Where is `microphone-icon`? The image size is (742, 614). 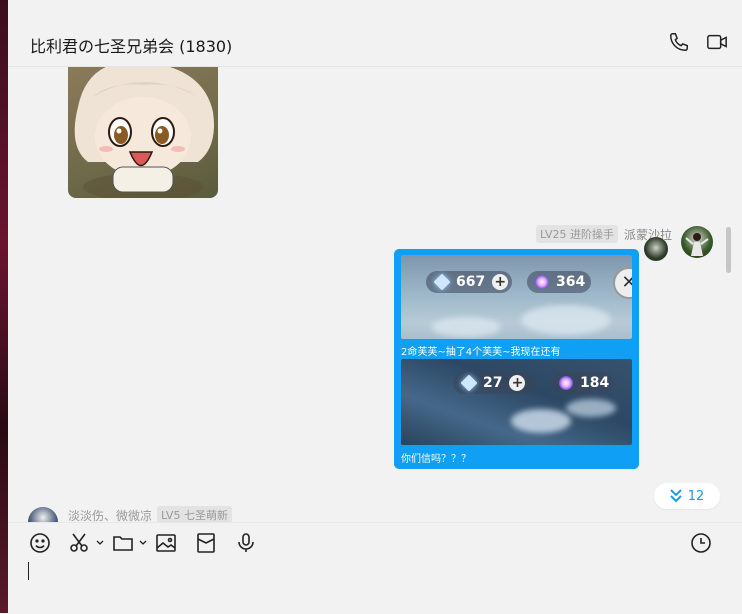
microphone-icon is located at coordinates (246, 543).